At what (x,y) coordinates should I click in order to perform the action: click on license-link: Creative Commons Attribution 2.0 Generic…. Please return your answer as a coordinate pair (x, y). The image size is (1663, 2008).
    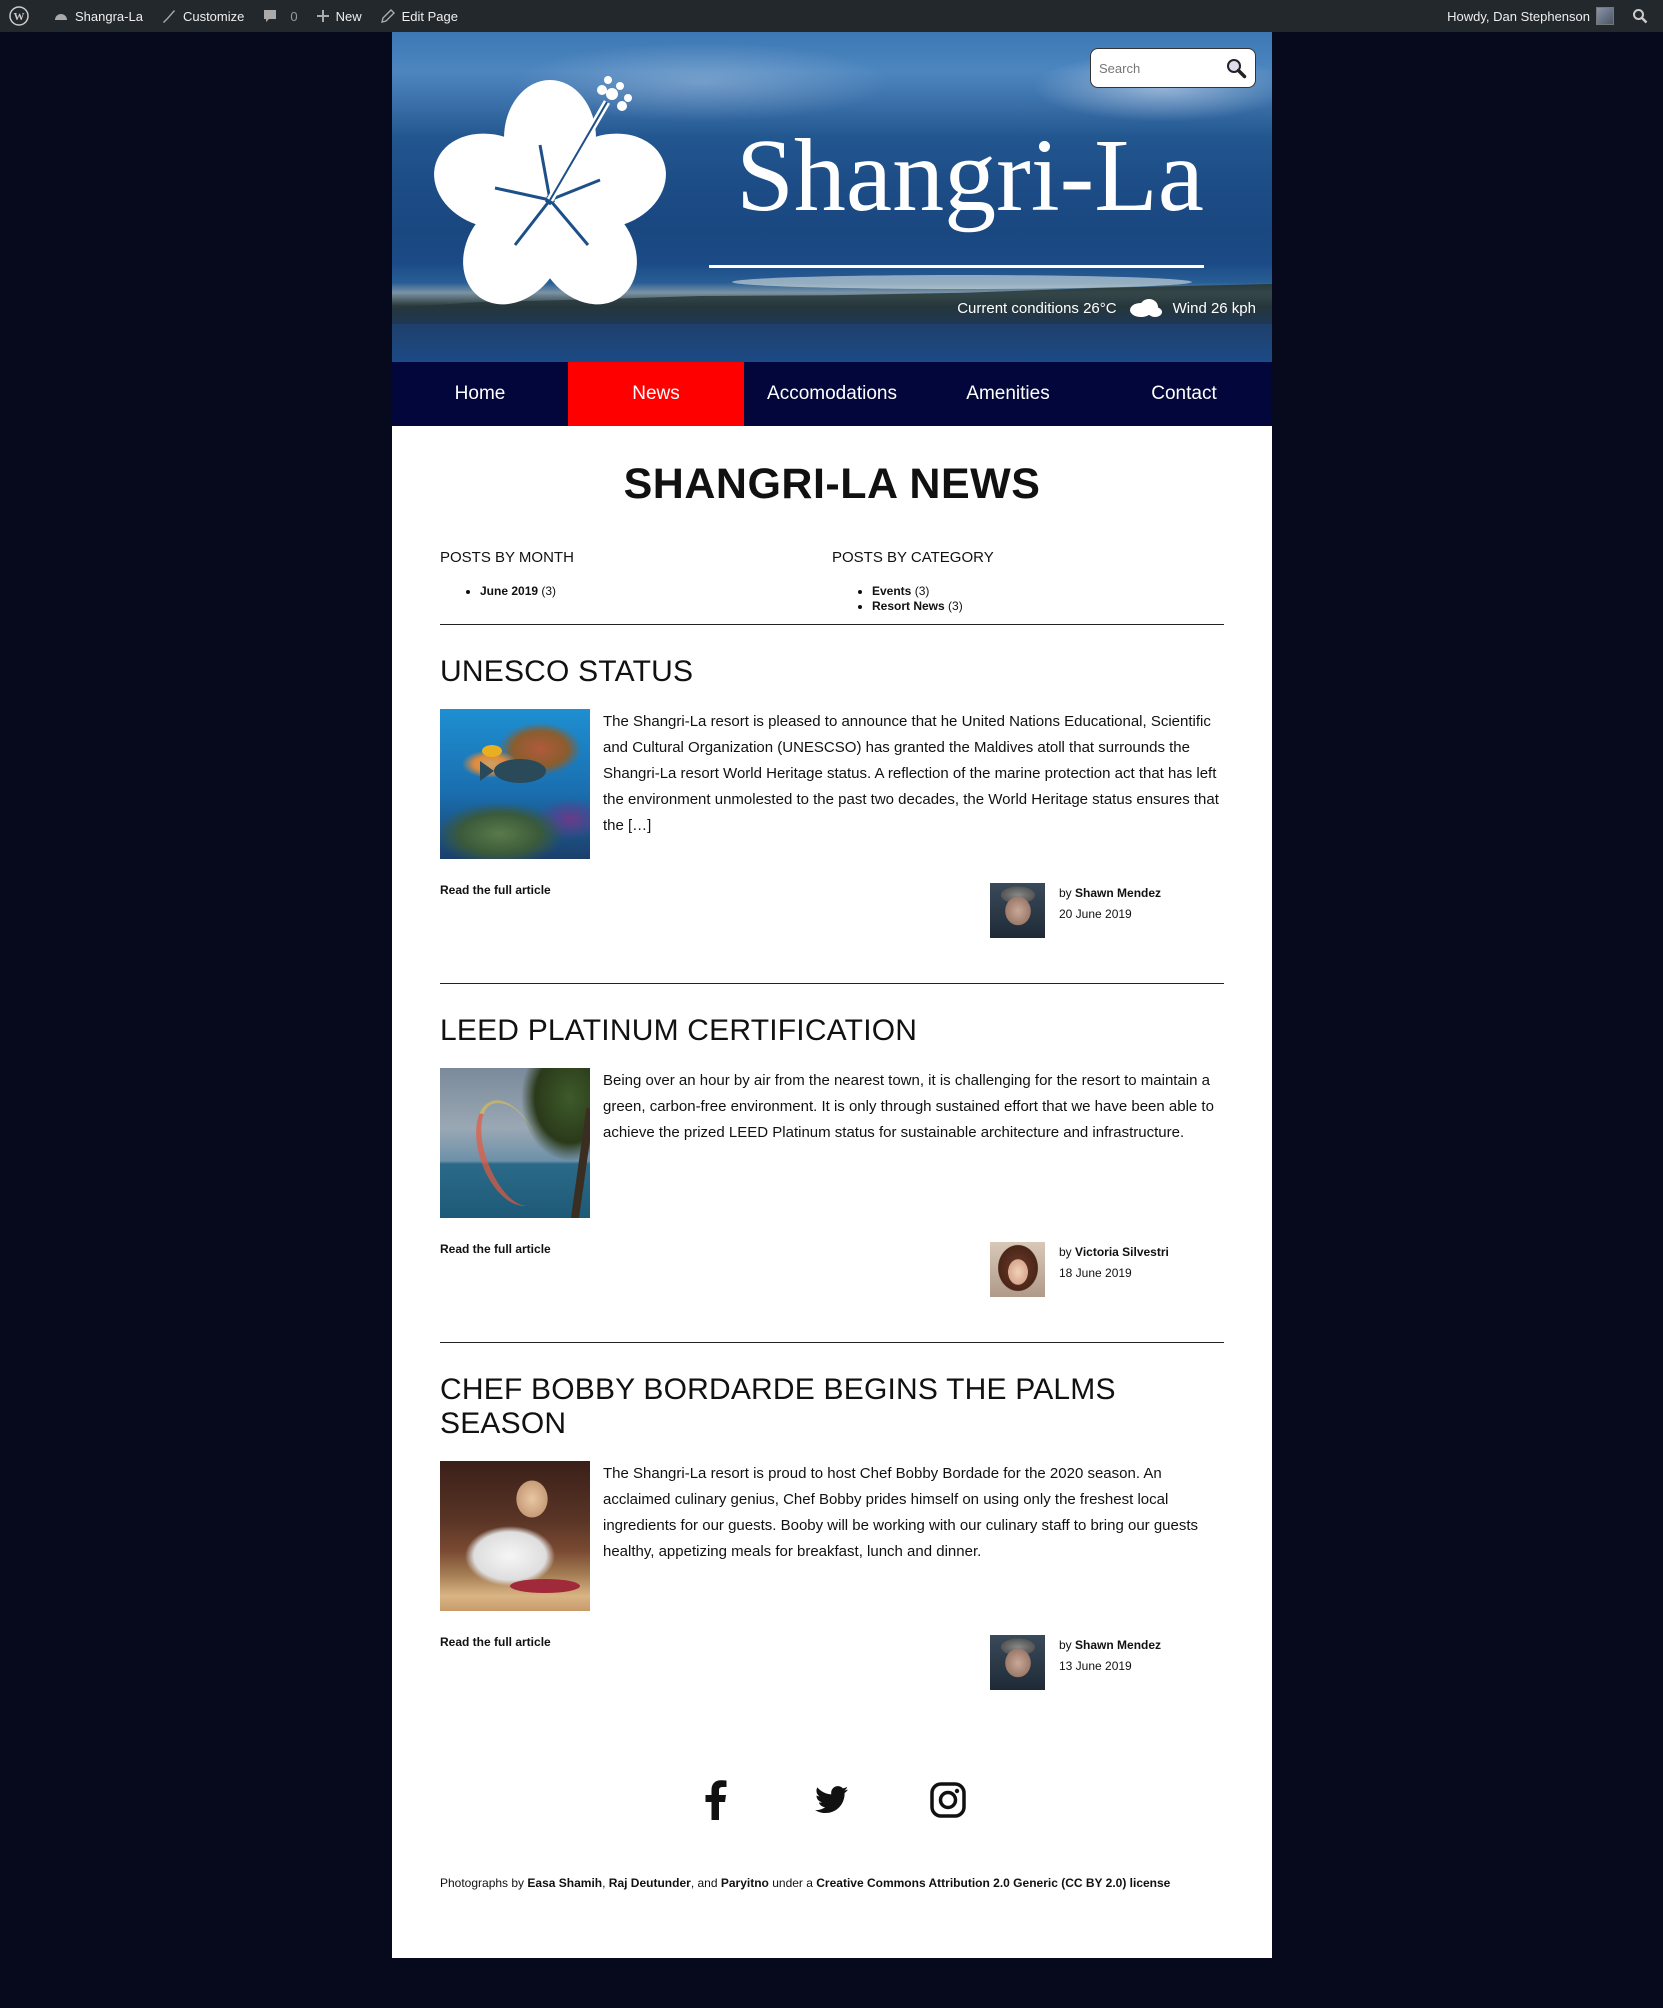
    Looking at the image, I should click on (993, 1883).